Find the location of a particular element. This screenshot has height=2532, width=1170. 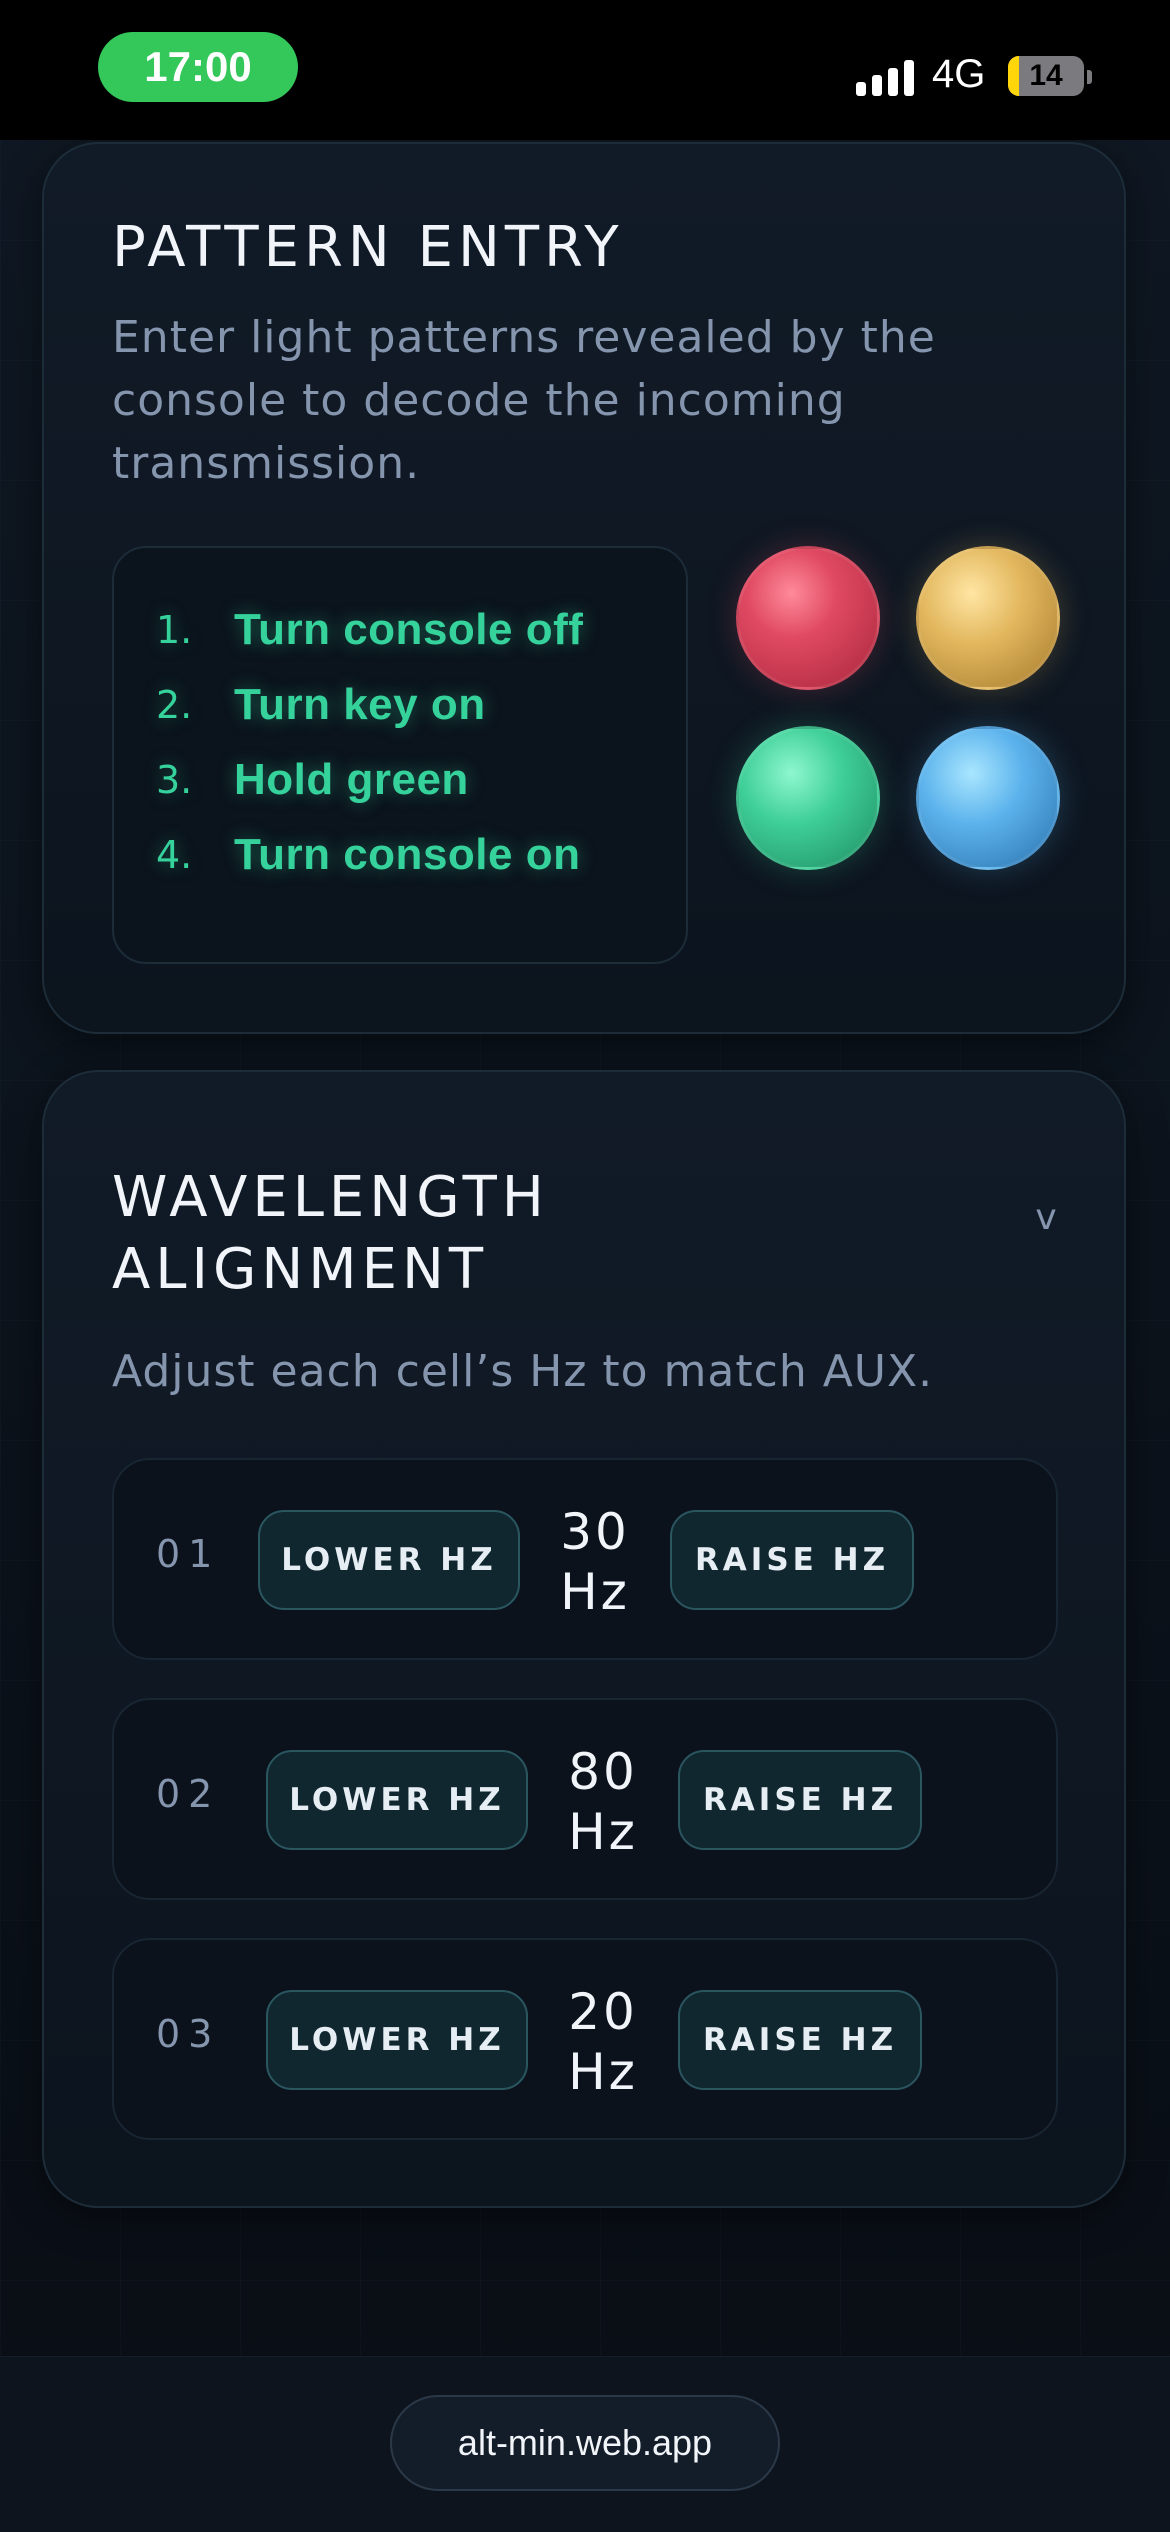

step-number: 2. is located at coordinates (174, 704).